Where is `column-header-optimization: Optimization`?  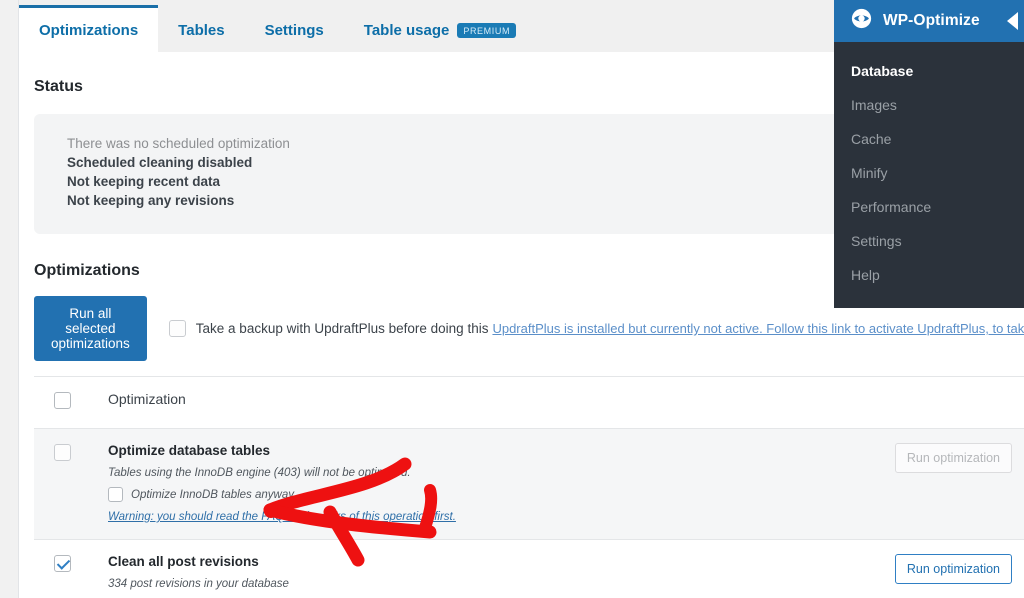 column-header-optimization: Optimization is located at coordinates (147, 399).